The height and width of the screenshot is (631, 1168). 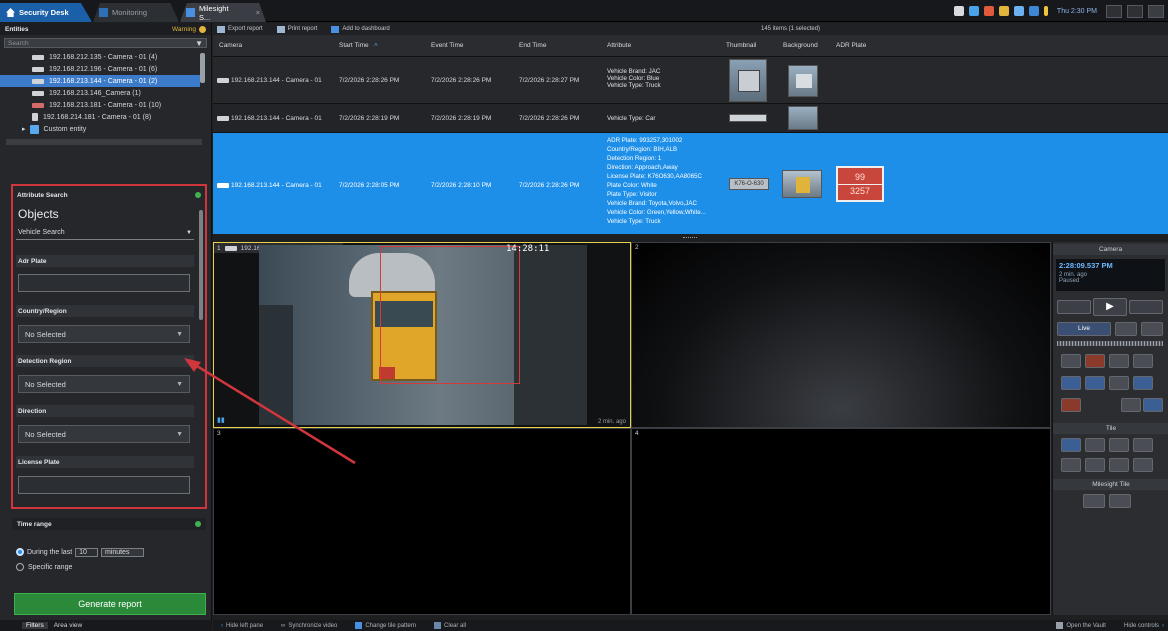 I want to click on maximize-button, so click(x=1135, y=11).